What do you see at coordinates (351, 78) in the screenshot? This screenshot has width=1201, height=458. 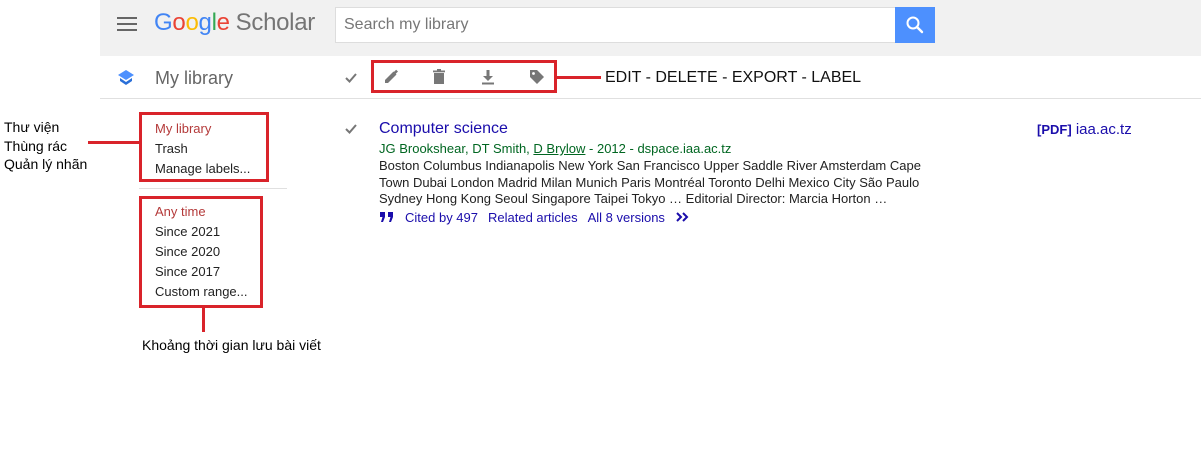 I see `select-all-checkbox` at bounding box center [351, 78].